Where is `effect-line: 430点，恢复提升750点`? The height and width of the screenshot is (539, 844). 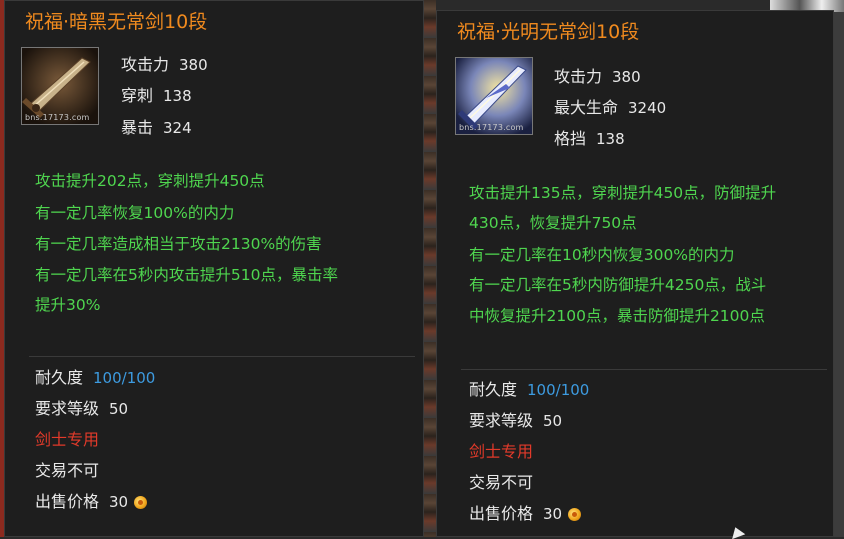
effect-line: 430点，恢复提升750点 is located at coordinates (553, 223).